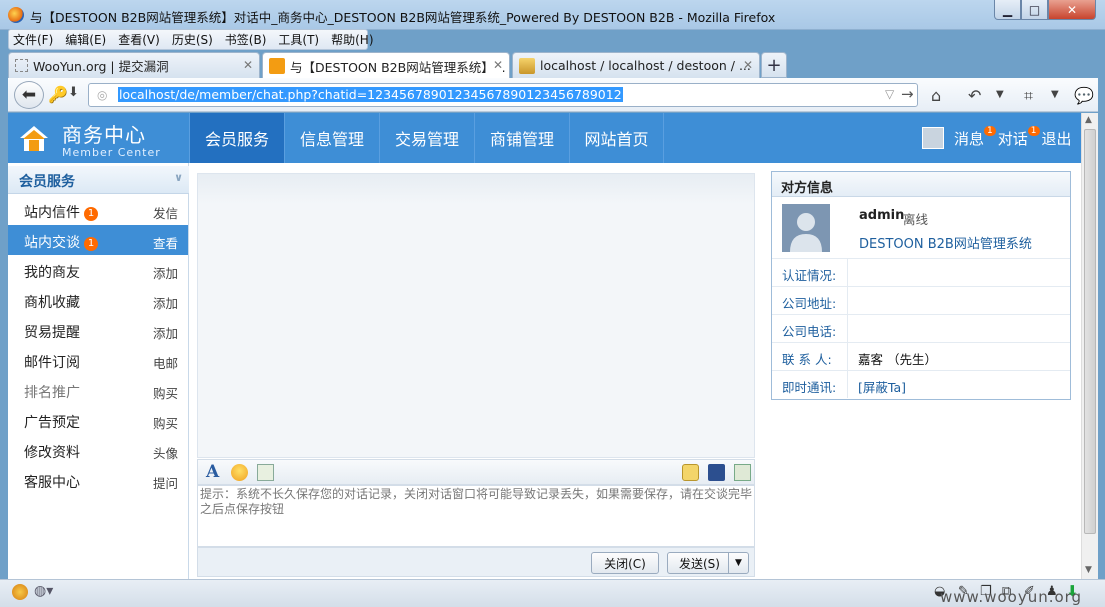 The height and width of the screenshot is (607, 1105). Describe the element at coordinates (921, 184) in the screenshot. I see `info-title: 对方信息` at that location.